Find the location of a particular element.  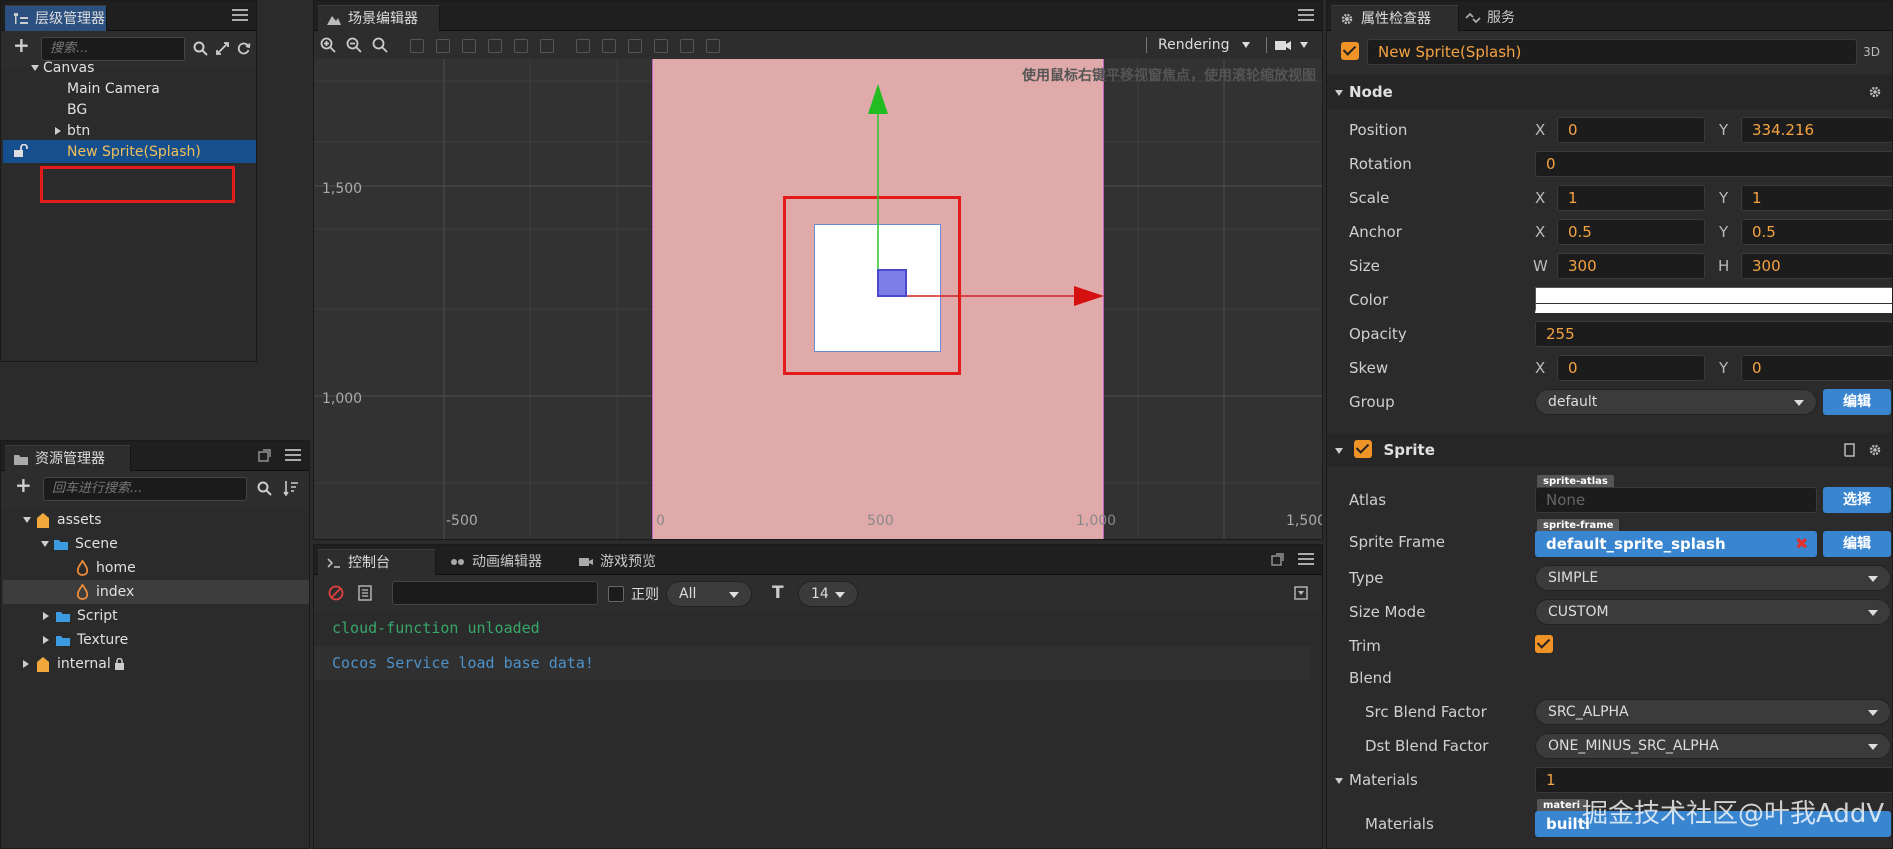

sprite-frame-edit-button: 编辑 is located at coordinates (1857, 544).